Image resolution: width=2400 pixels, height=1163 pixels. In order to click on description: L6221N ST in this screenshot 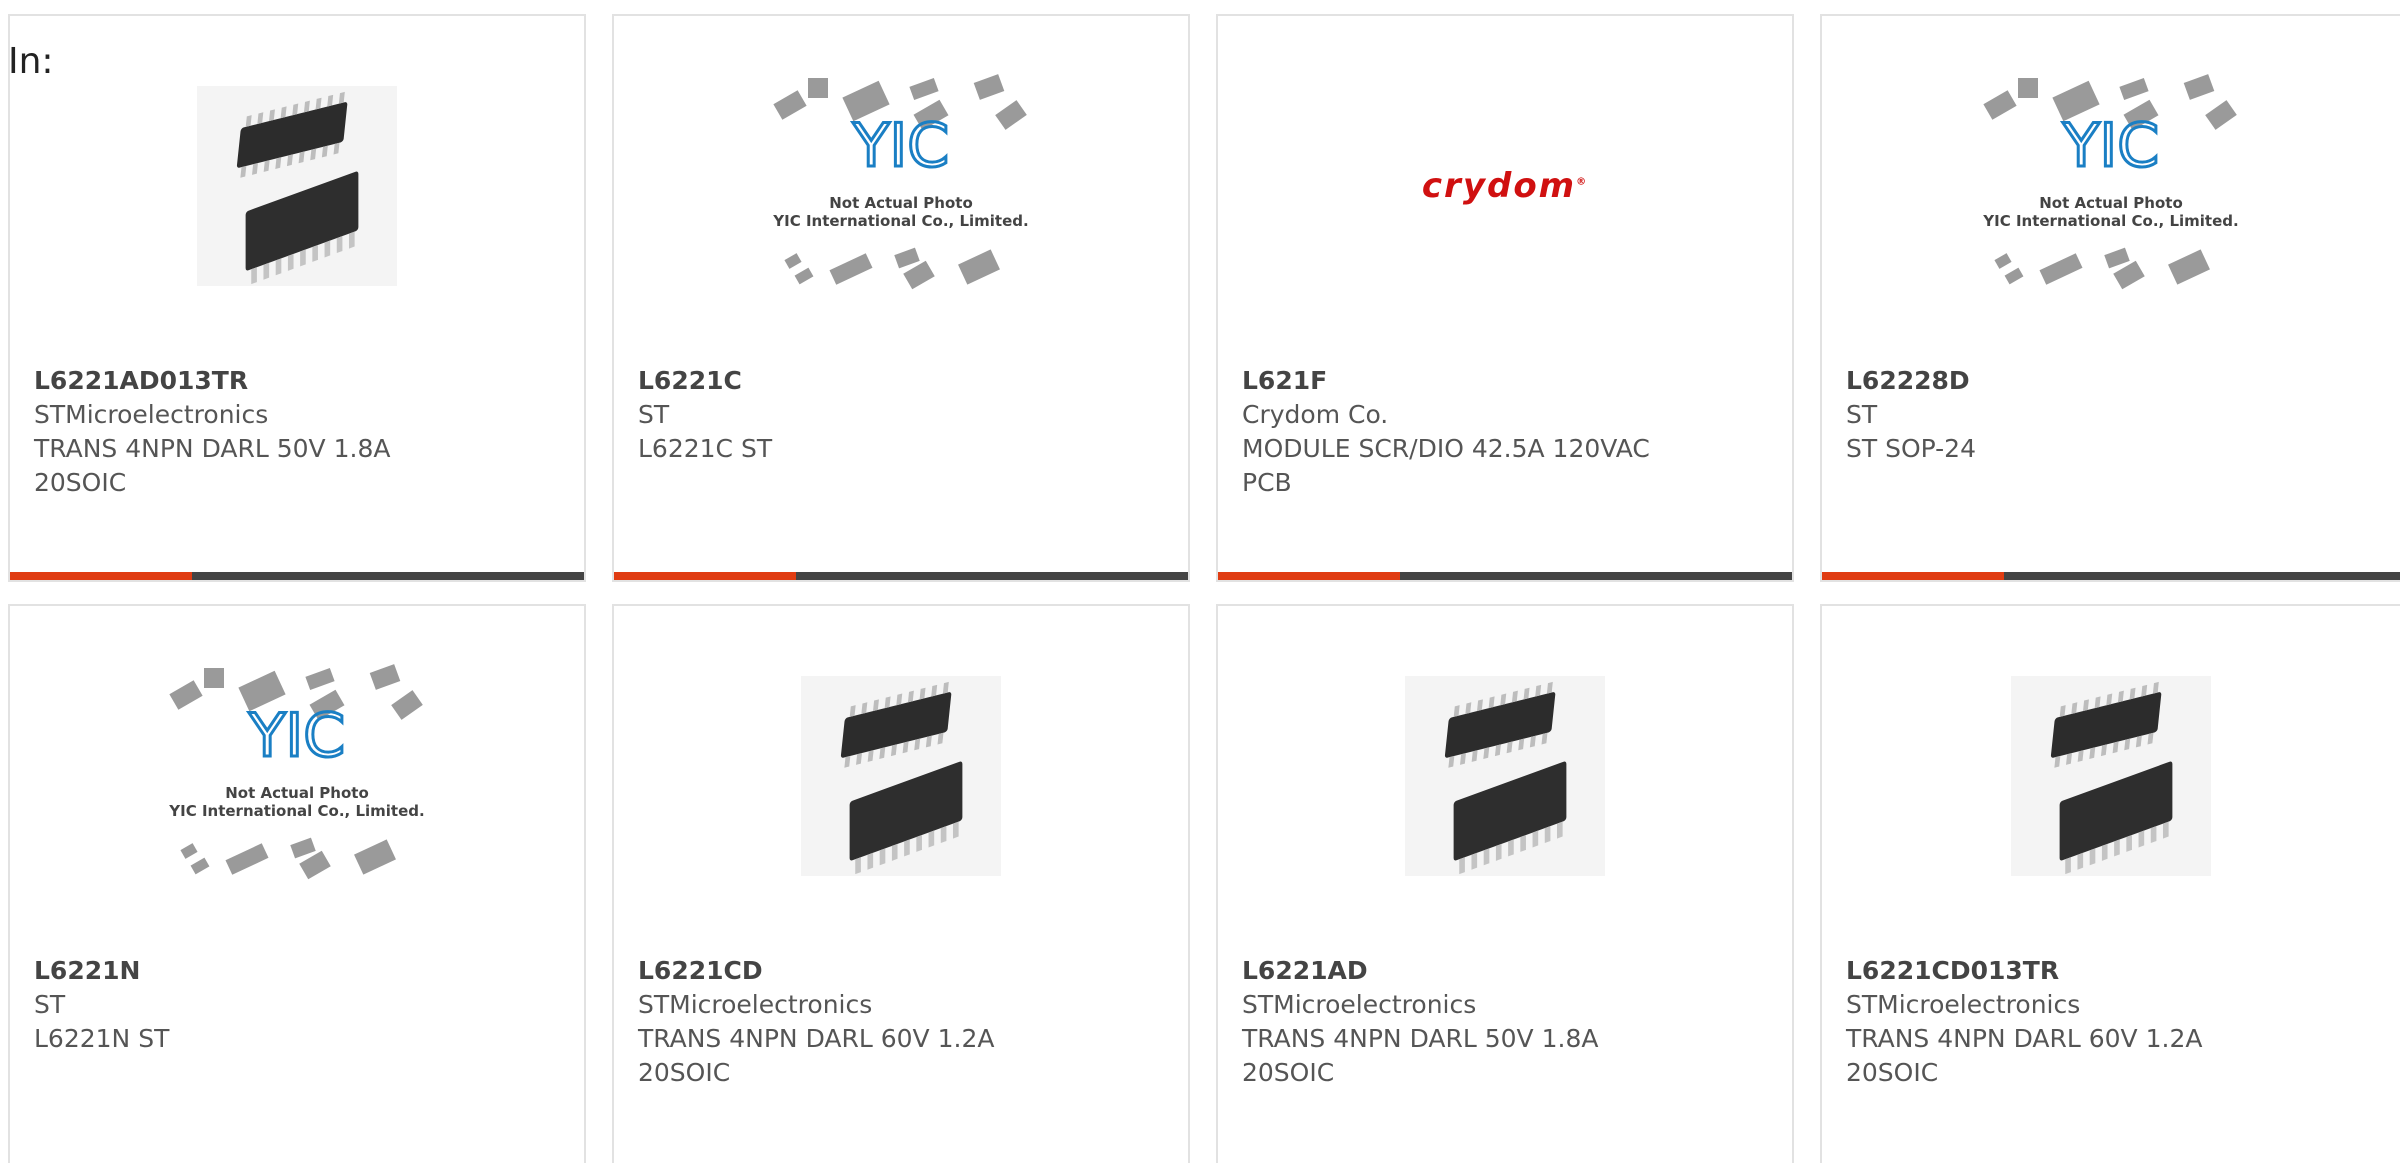, I will do `click(102, 1038)`.